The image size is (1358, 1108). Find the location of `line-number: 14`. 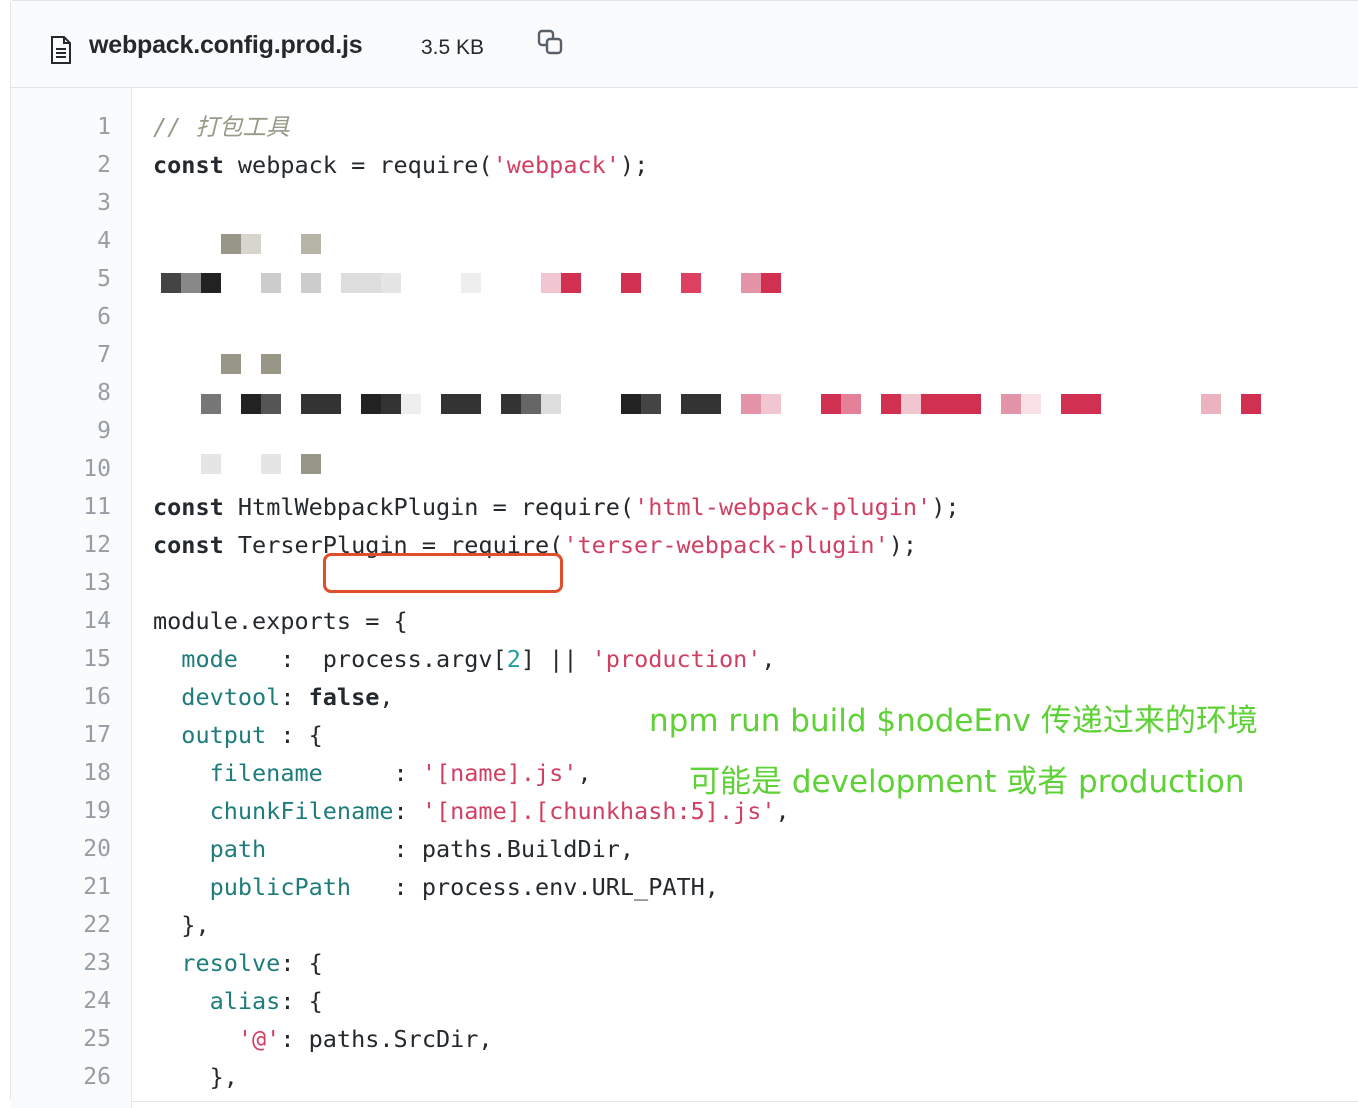

line-number: 14 is located at coordinates (61, 621).